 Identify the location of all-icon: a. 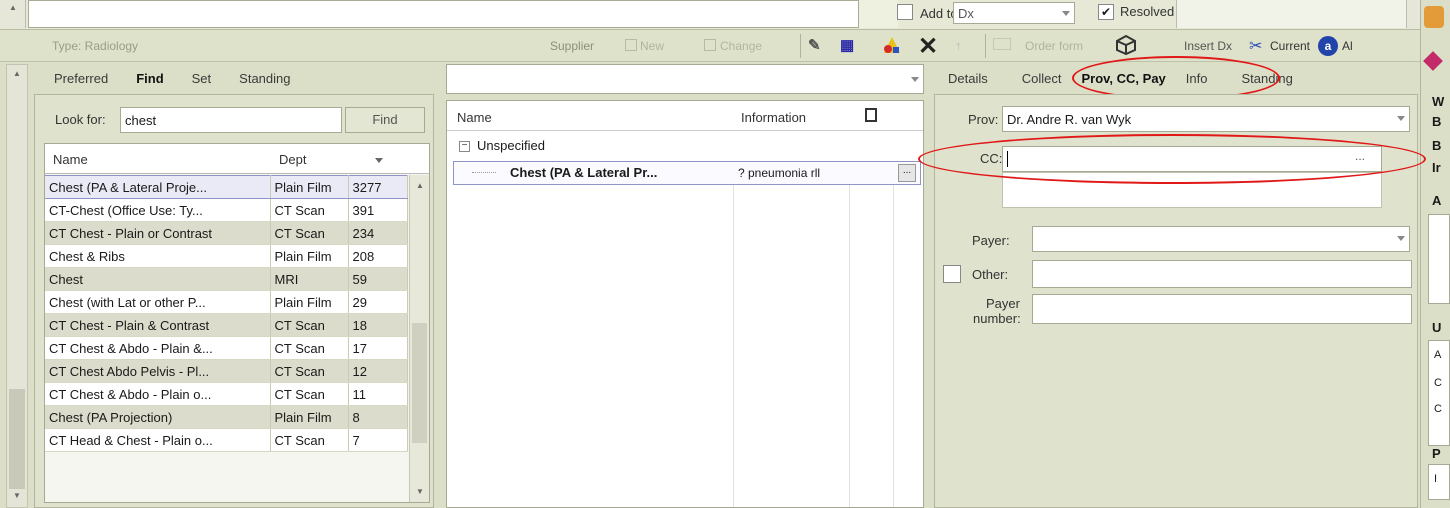
(1328, 46).